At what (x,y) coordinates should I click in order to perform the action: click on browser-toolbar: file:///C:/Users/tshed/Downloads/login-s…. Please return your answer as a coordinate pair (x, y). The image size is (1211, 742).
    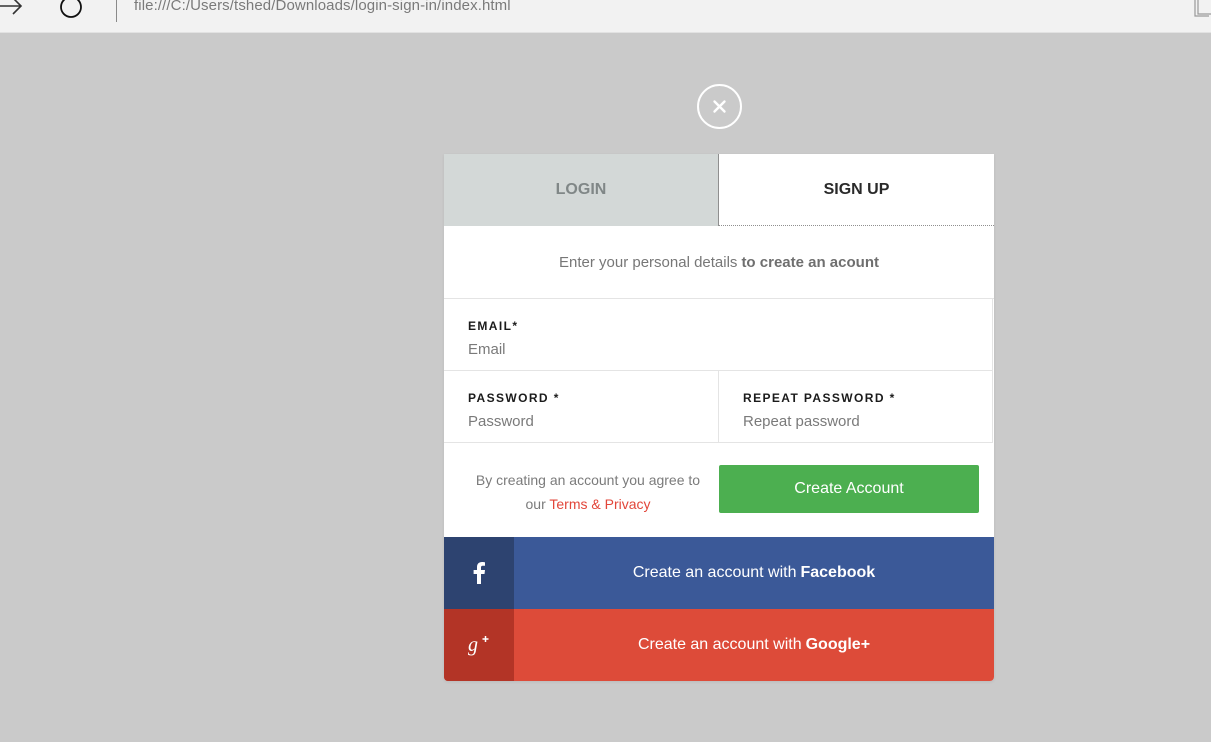
    Looking at the image, I should click on (605, 16).